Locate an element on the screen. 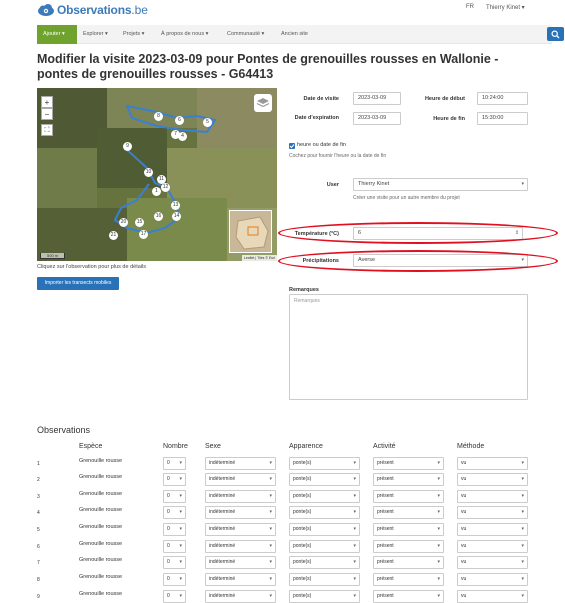 This screenshot has height=603, width=565. check-icon is located at coordinates (292, 146).